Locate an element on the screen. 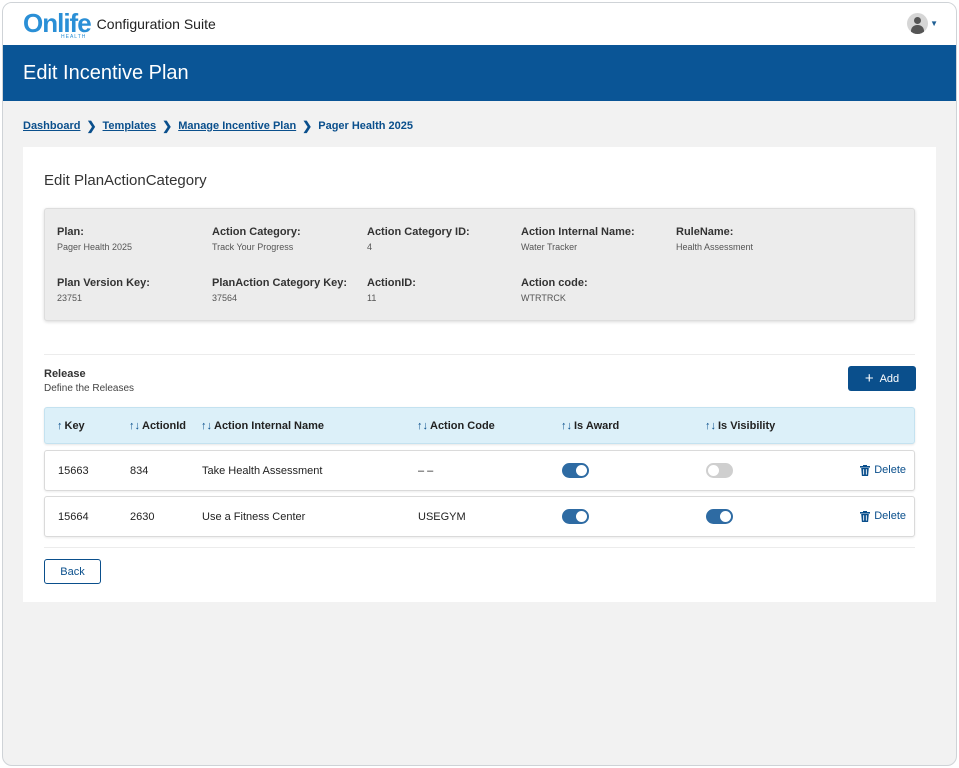  add-button-label: Add is located at coordinates (889, 378).